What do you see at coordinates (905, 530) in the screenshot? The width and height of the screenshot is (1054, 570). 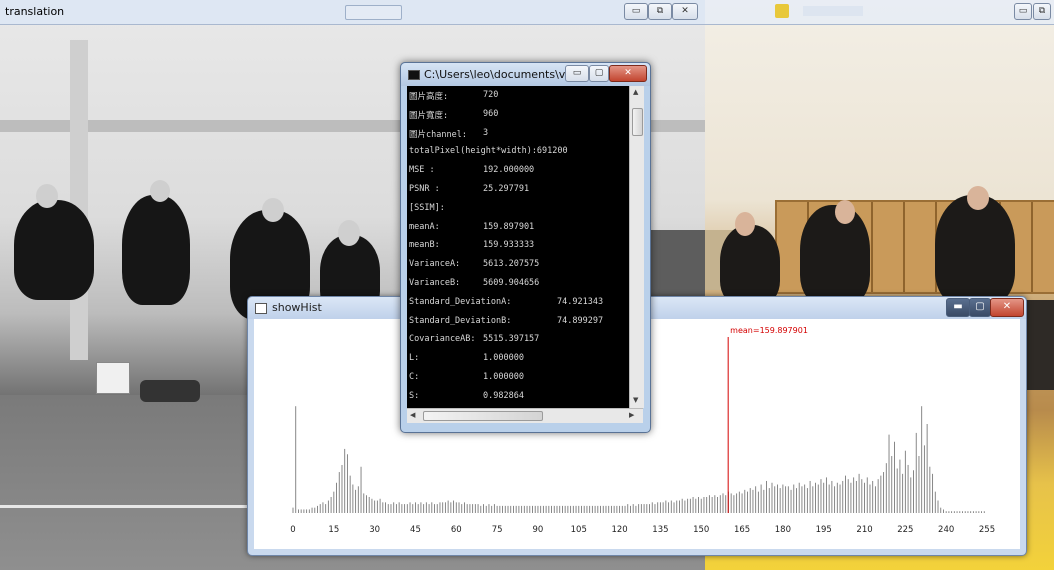 I see `x-tick-label: 225` at bounding box center [905, 530].